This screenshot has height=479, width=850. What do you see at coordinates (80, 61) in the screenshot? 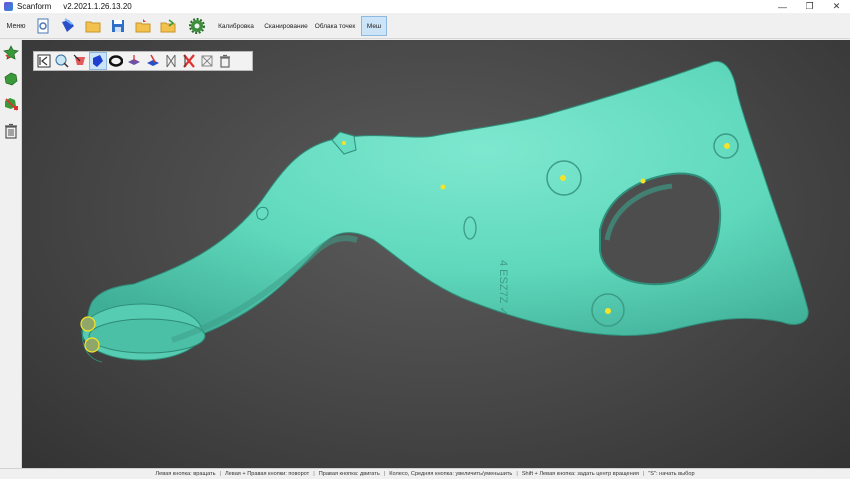
I see `select-points-icon` at bounding box center [80, 61].